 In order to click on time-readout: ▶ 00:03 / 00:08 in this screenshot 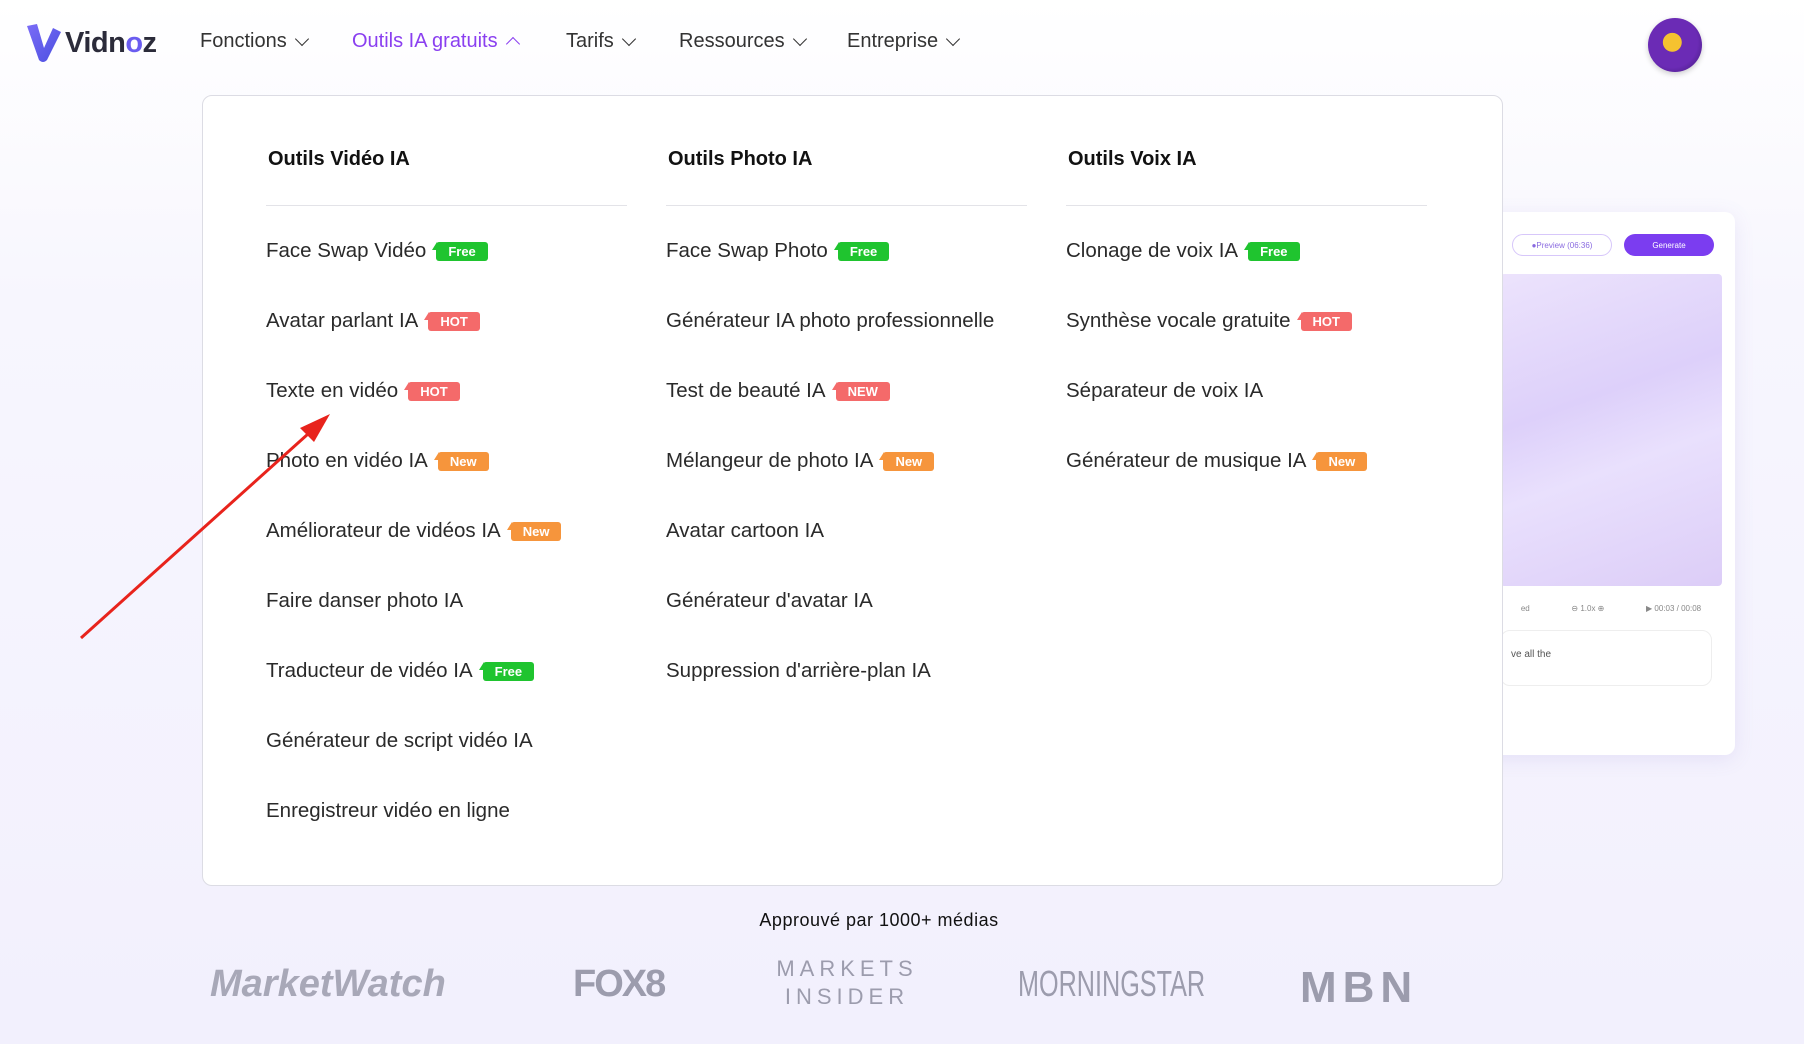, I will do `click(1674, 608)`.